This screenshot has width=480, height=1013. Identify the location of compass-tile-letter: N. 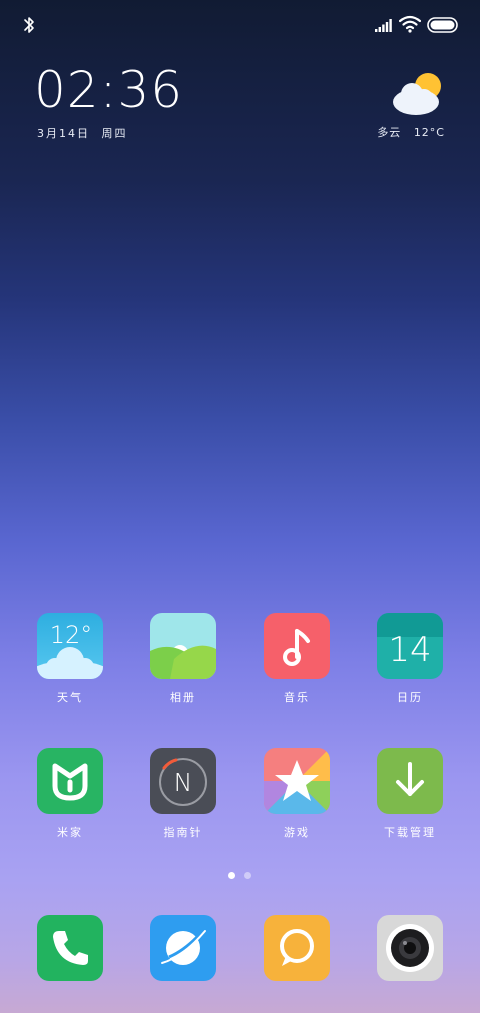
(183, 782).